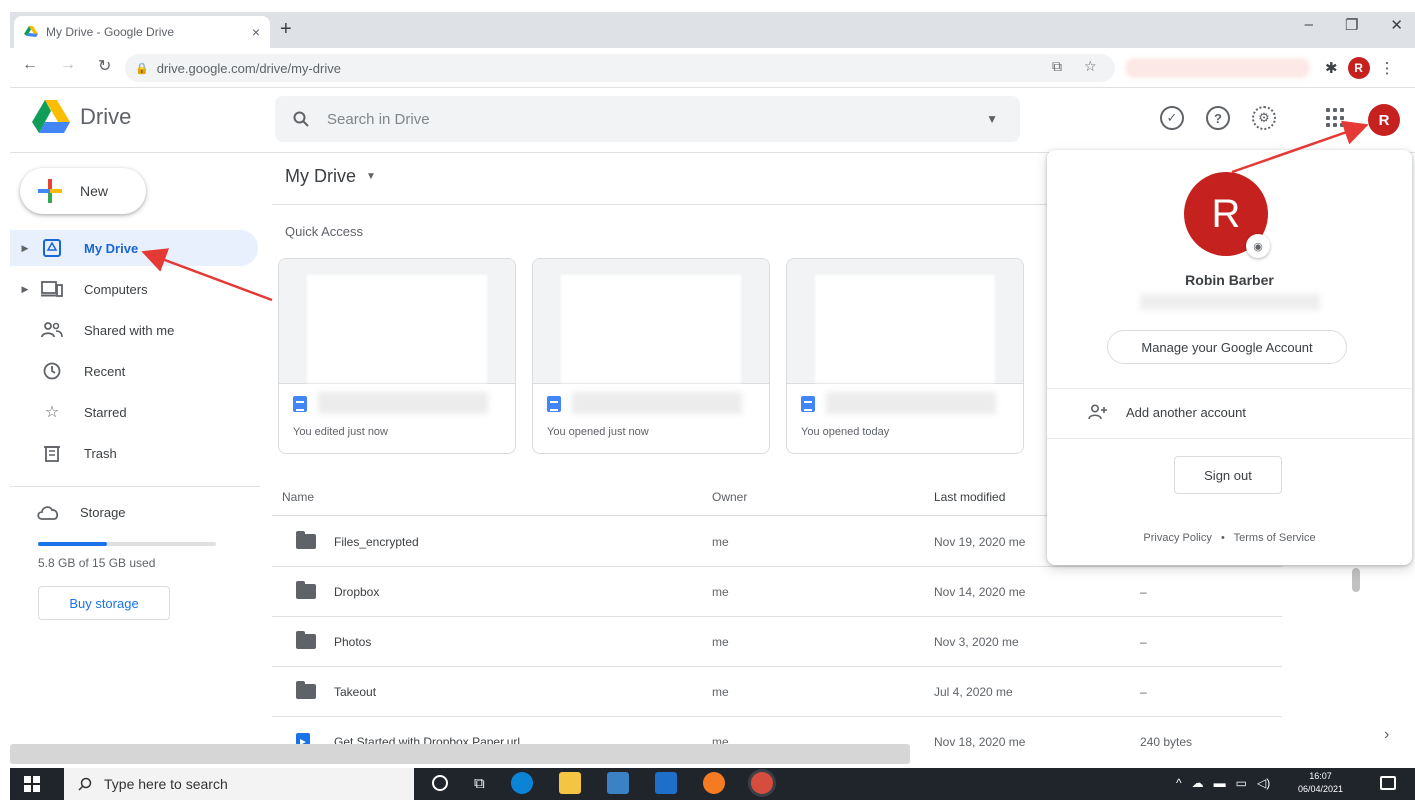  I want to click on sidebar-item-trash: Trash, so click(134, 453).